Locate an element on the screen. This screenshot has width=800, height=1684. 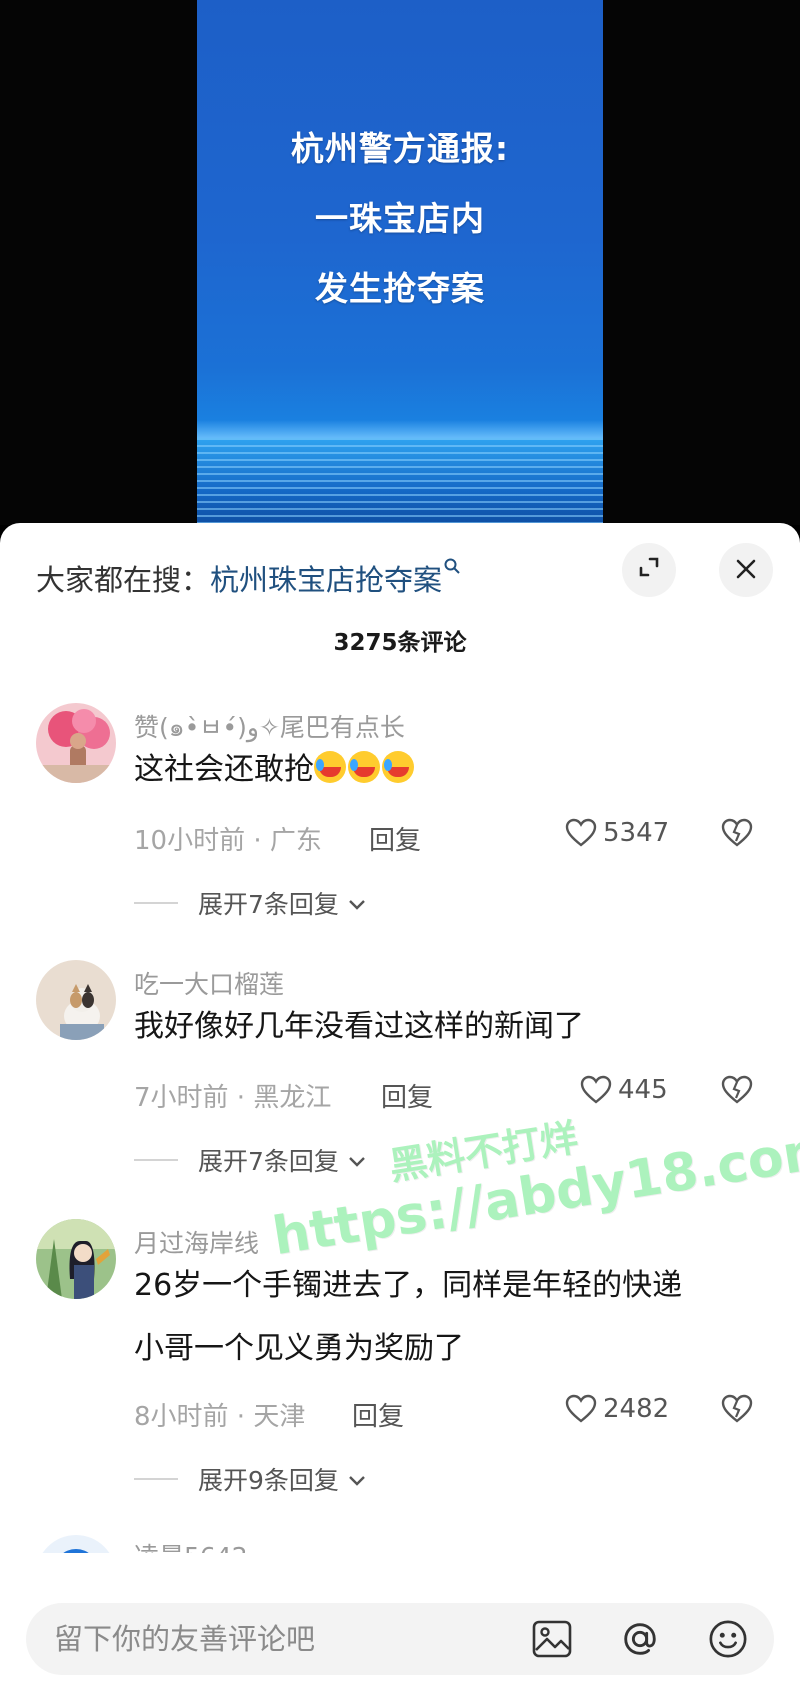
like-count: 5347 is located at coordinates (636, 833).